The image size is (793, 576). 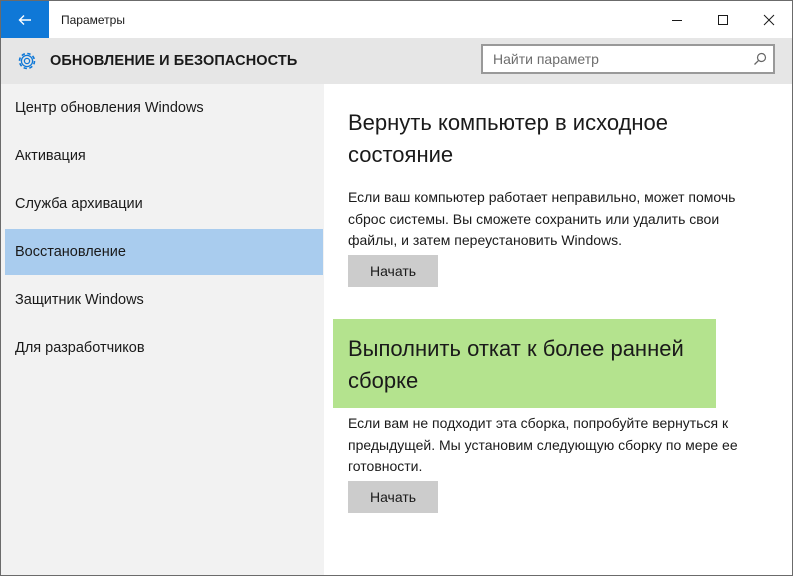 I want to click on rollback-section-title: Выполнить откат к более ранней сборке, so click(x=538, y=365).